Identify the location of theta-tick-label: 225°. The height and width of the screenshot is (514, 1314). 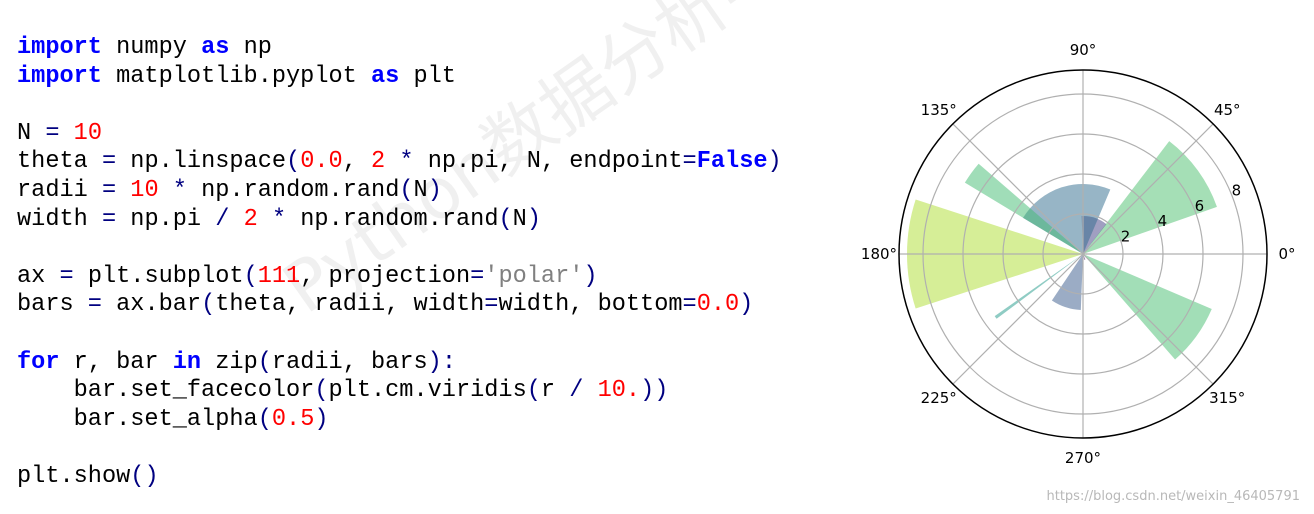
(939, 398).